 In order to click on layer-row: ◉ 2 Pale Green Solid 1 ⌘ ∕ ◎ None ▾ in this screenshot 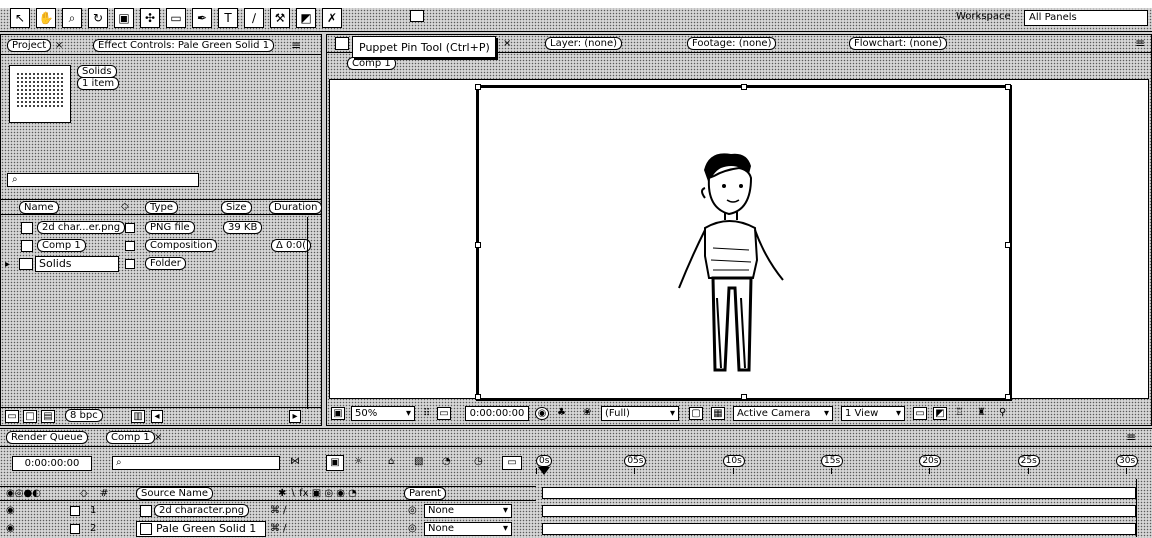, I will do `click(268, 529)`.